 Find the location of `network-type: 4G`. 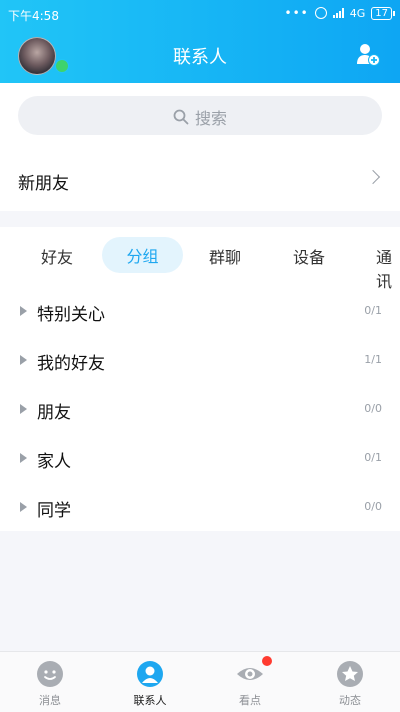

network-type: 4G is located at coordinates (357, 13).